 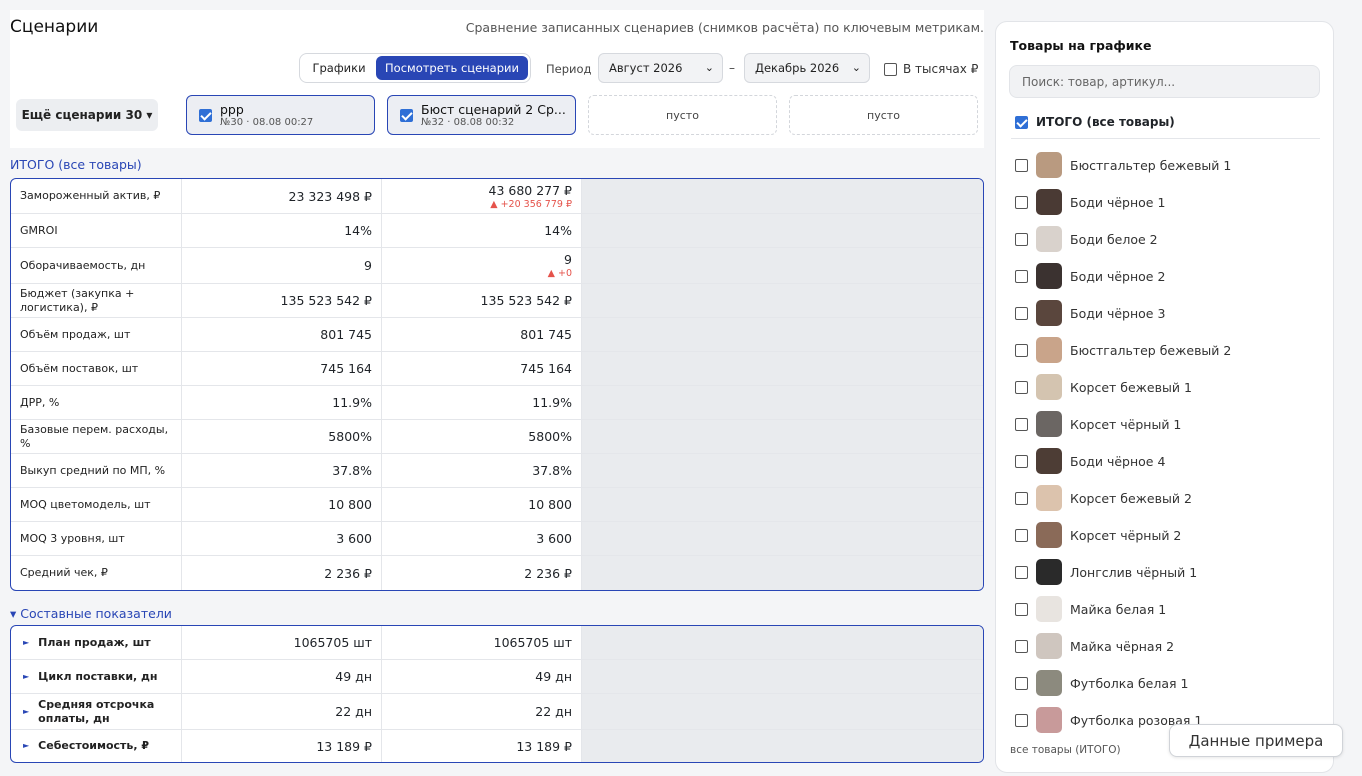 What do you see at coordinates (1081, 45) in the screenshot?
I see `products-panel-title: Товары на графике` at bounding box center [1081, 45].